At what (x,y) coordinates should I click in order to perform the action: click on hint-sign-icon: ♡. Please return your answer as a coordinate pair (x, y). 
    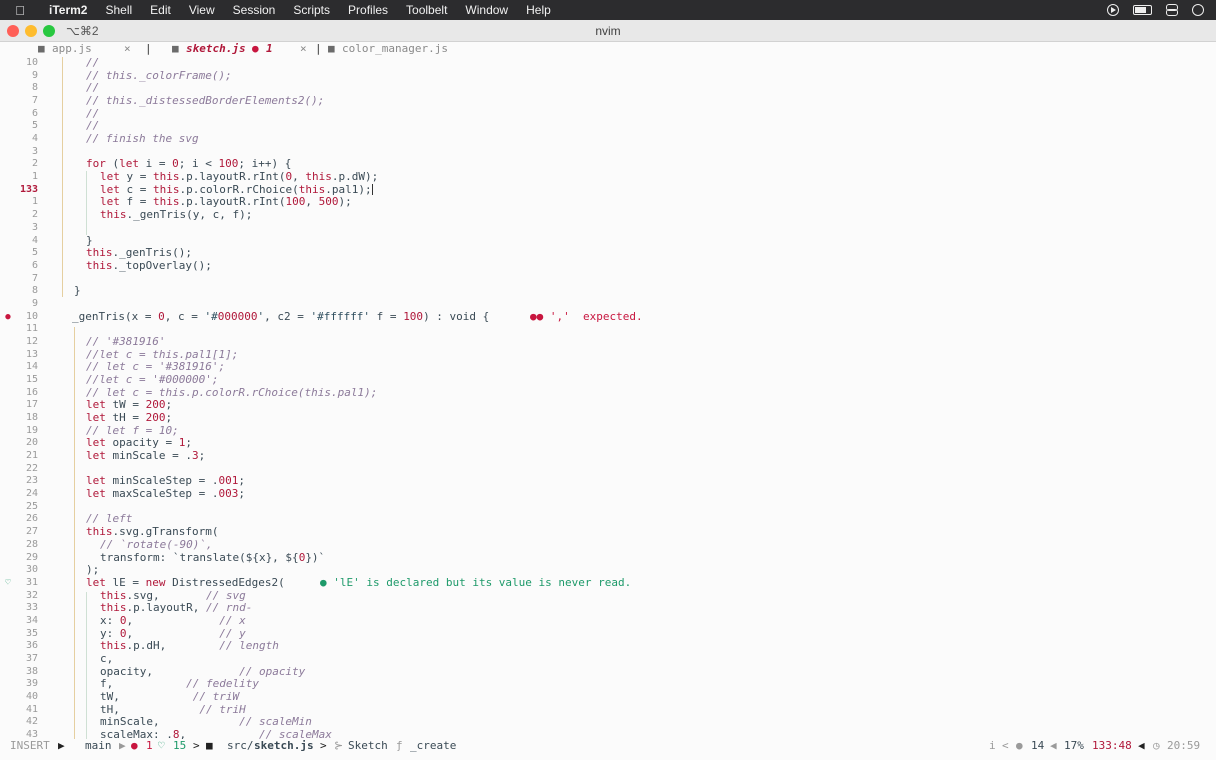
    Looking at the image, I should click on (8, 583).